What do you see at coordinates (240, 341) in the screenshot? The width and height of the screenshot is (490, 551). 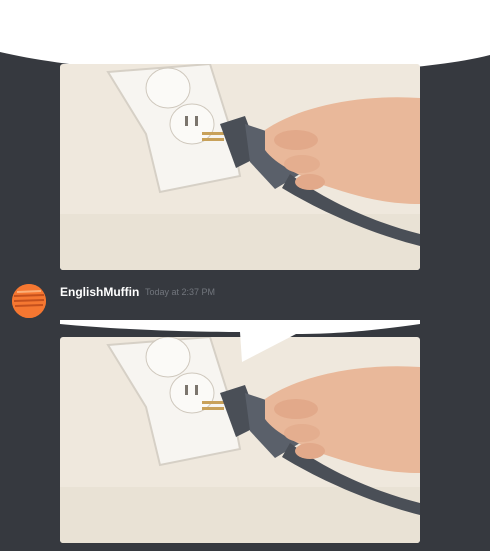 I see `speech-bubble-middle` at bounding box center [240, 341].